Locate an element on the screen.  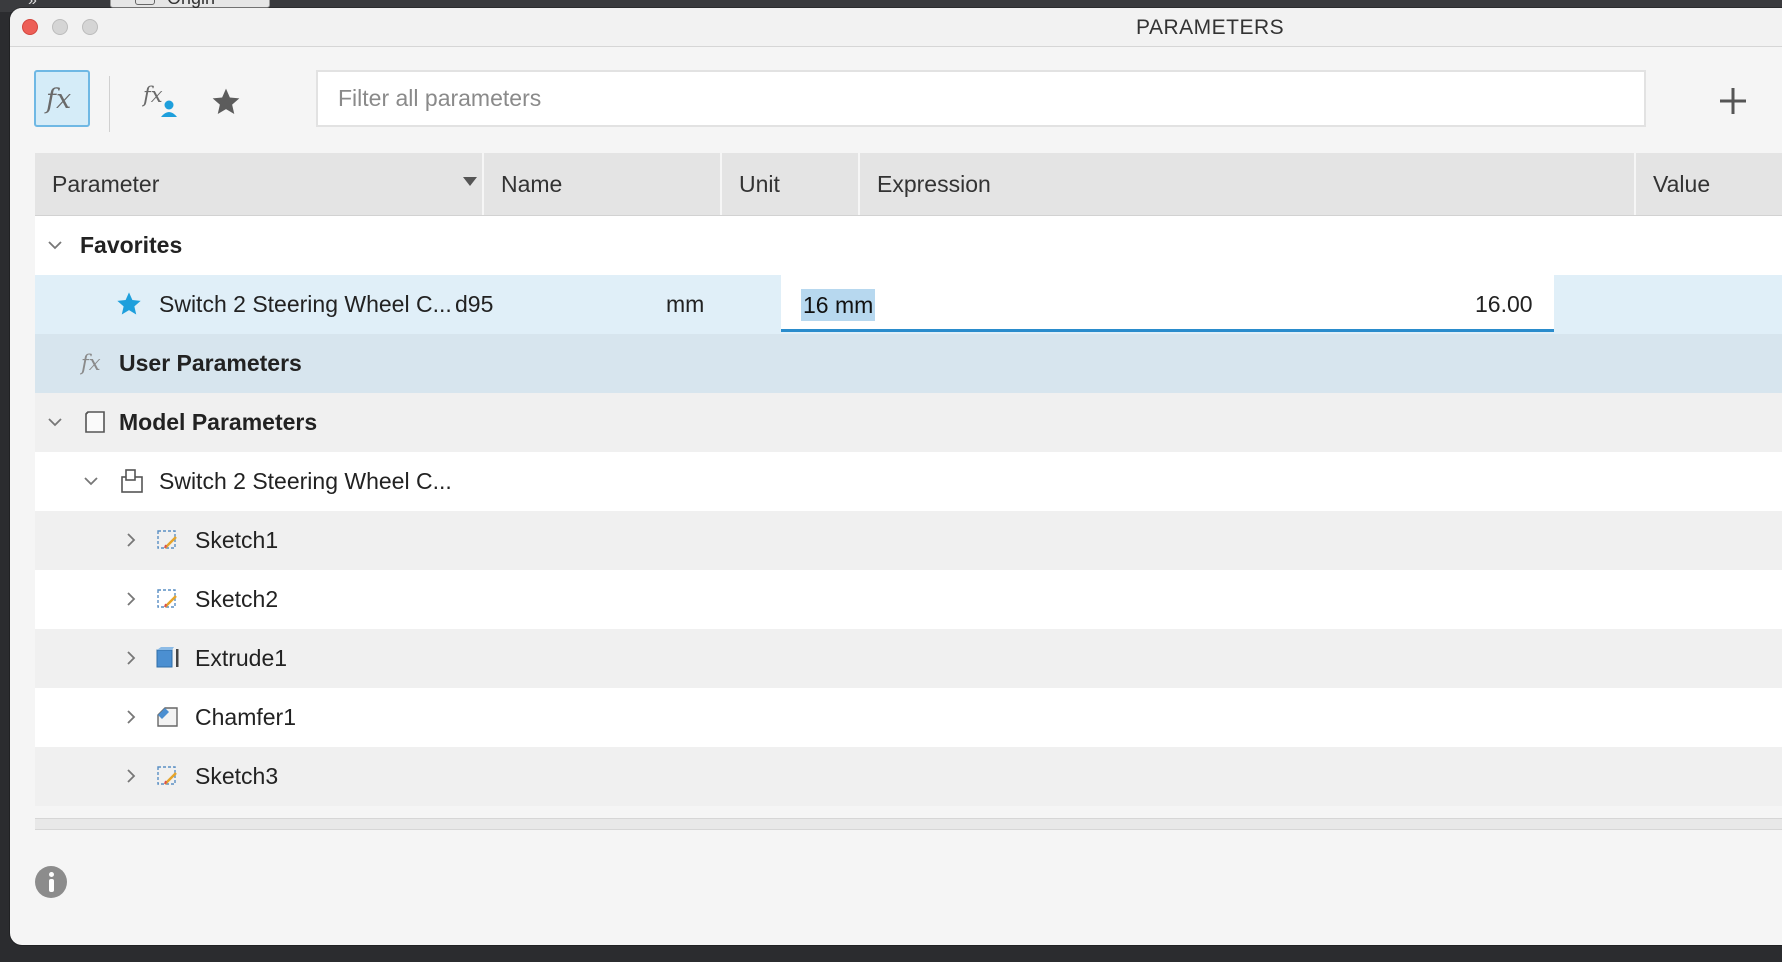
model-parameters-group-label: Model Parameters is located at coordinates (218, 422).